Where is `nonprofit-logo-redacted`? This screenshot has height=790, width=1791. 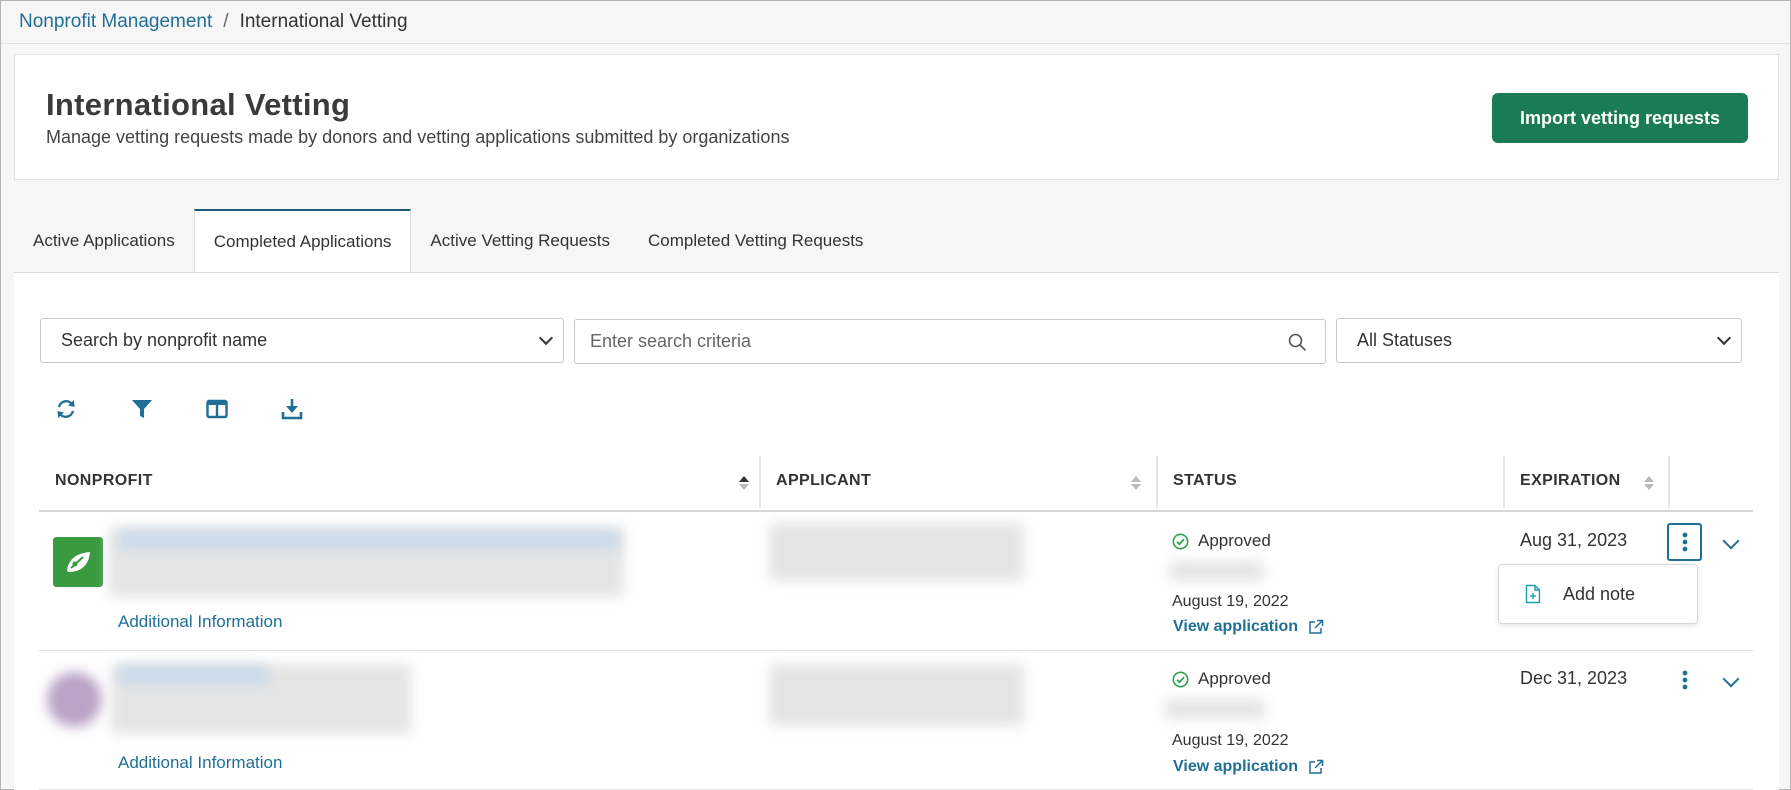
nonprofit-logo-redacted is located at coordinates (74, 699).